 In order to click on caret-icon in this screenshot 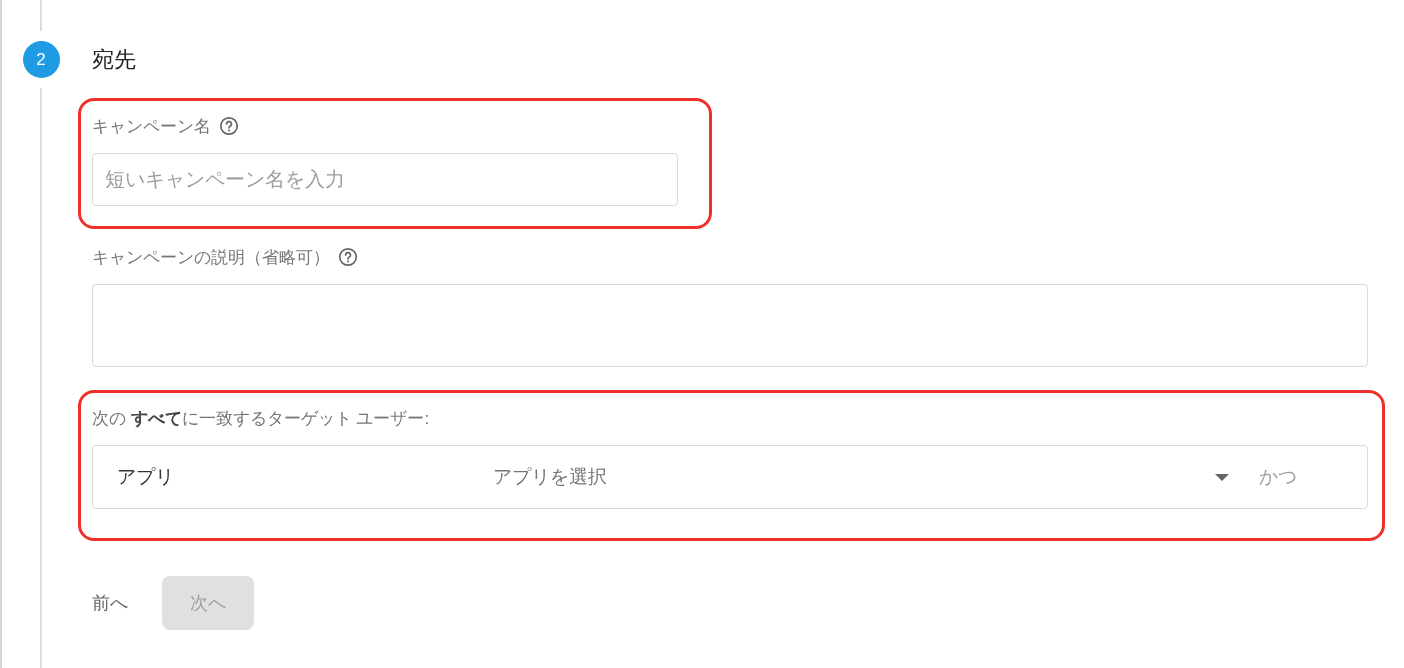, I will do `click(1222, 477)`.